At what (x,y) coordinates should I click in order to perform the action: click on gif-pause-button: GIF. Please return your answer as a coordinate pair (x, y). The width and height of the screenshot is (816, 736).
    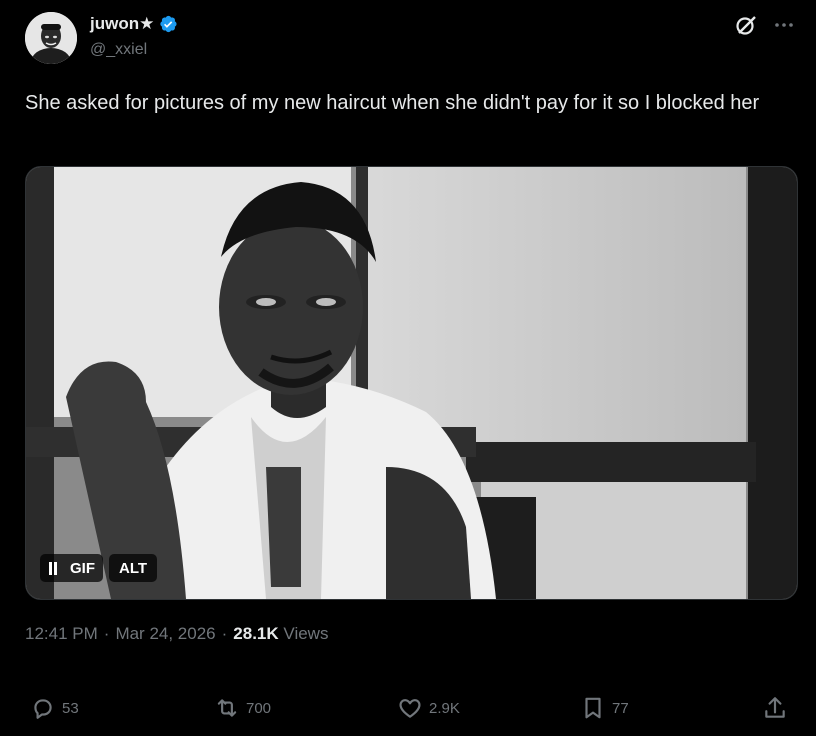
    Looking at the image, I should click on (71, 568).